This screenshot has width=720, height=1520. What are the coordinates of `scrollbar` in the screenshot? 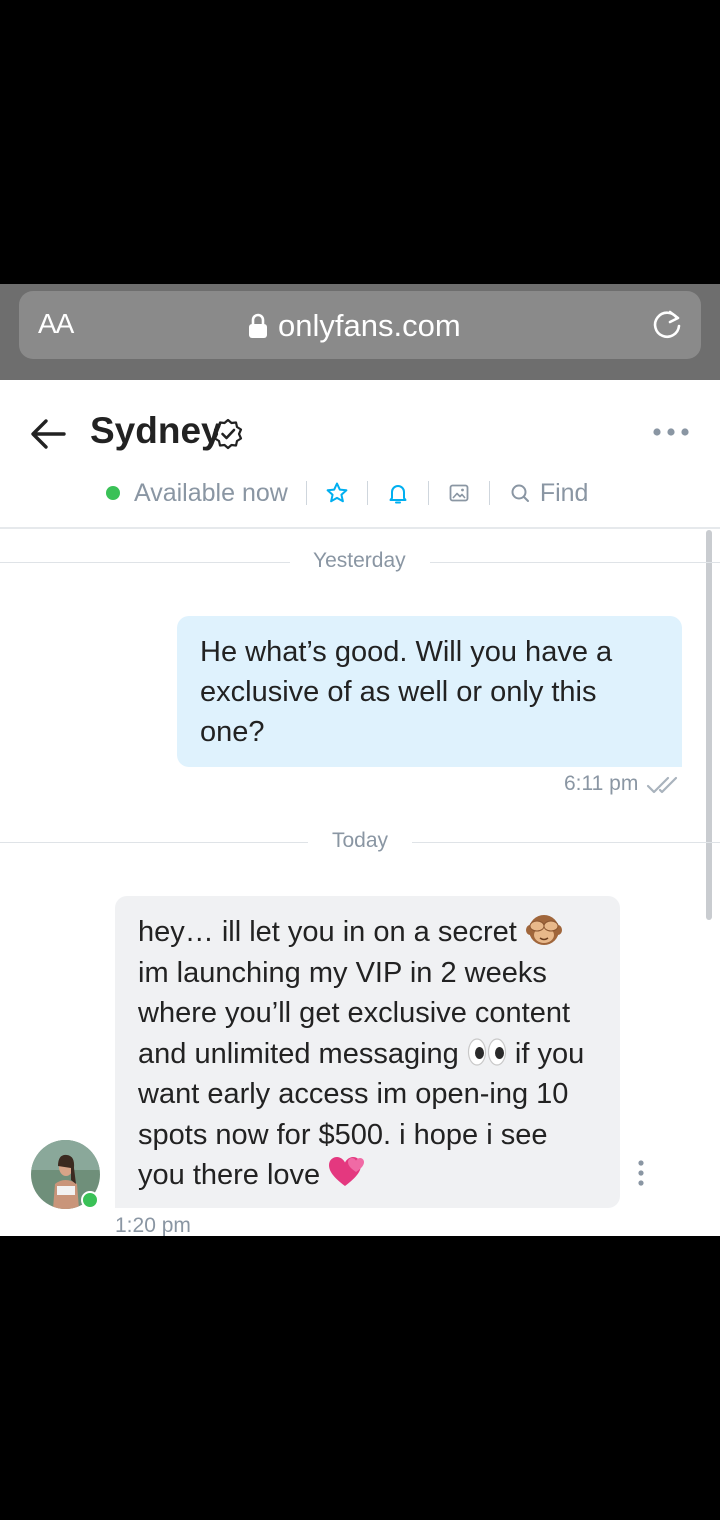 It's located at (709, 725).